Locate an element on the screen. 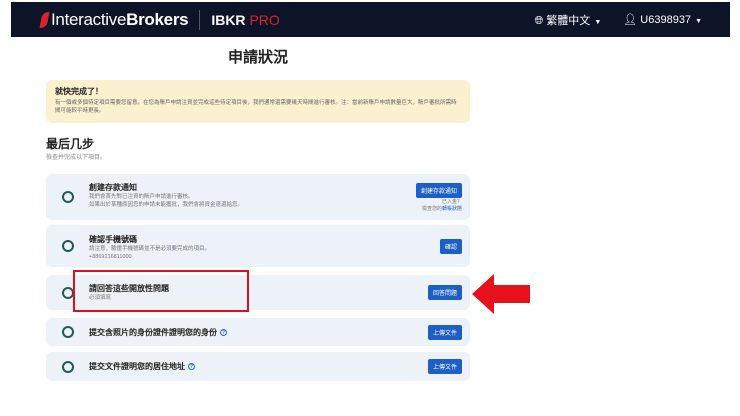 The image size is (740, 416). page-title: 申請狀況 is located at coordinates (257, 57).